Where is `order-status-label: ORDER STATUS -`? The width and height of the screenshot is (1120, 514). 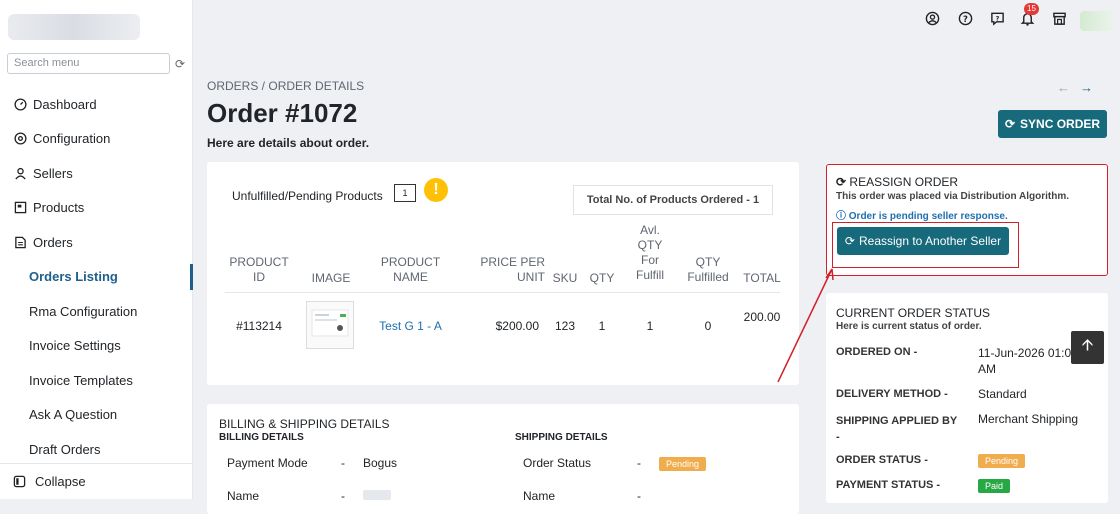
order-status-label: ORDER STATUS - is located at coordinates (882, 460).